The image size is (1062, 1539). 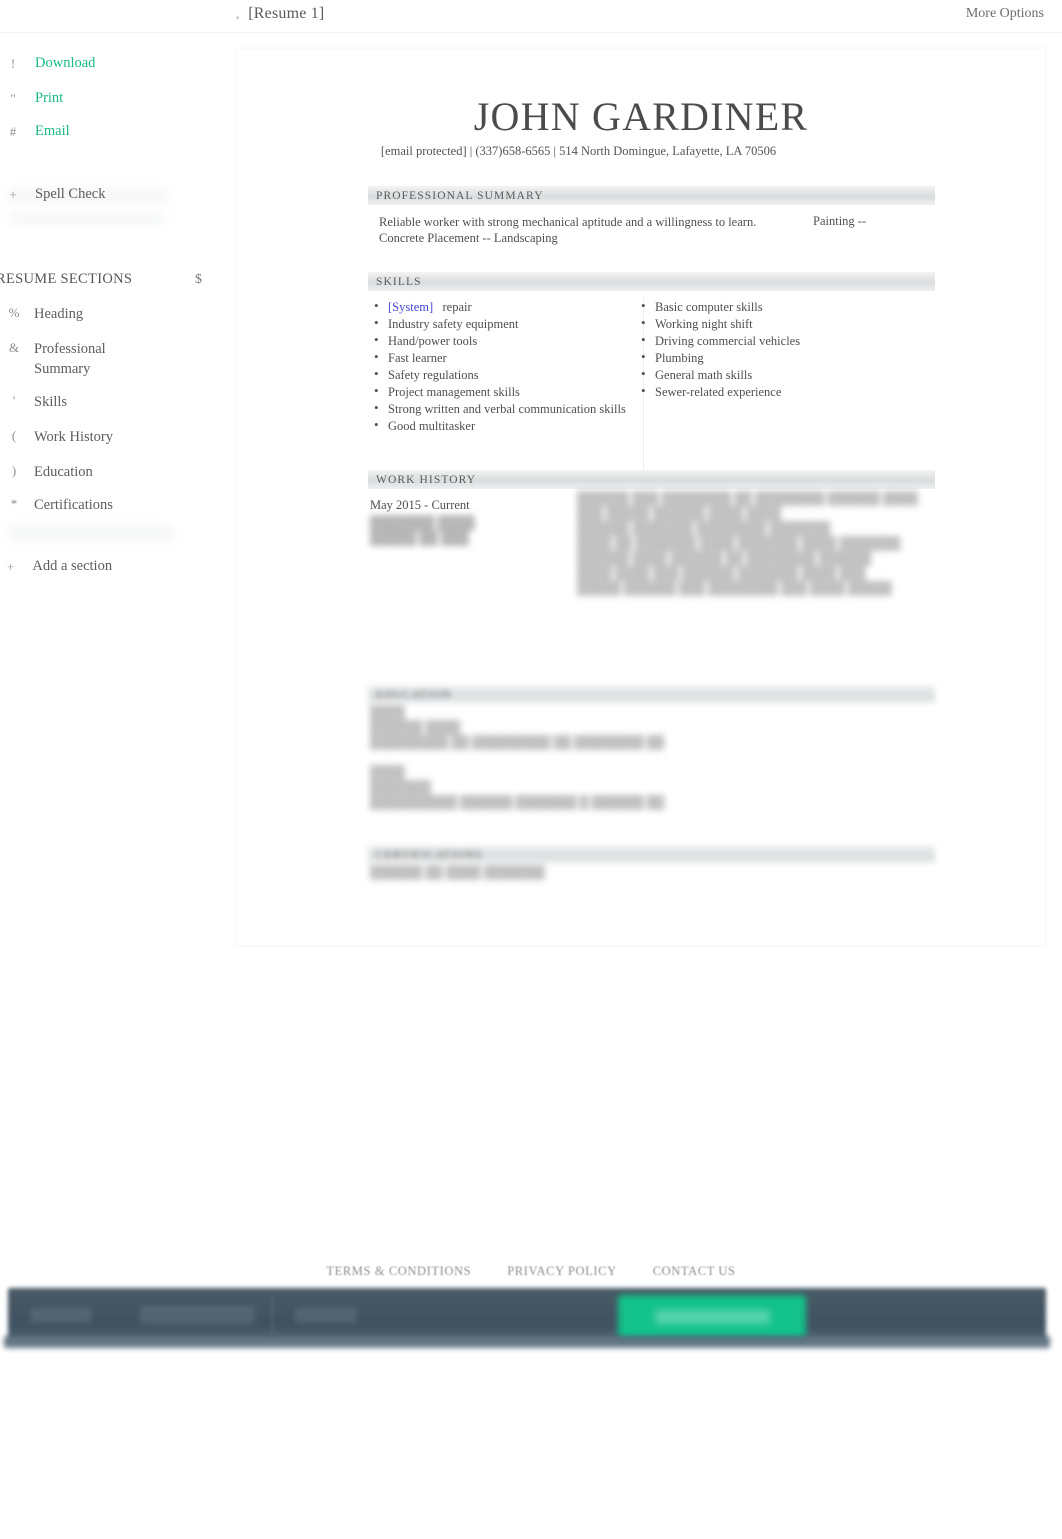 What do you see at coordinates (14, 347) in the screenshot?
I see `summary-icon: &` at bounding box center [14, 347].